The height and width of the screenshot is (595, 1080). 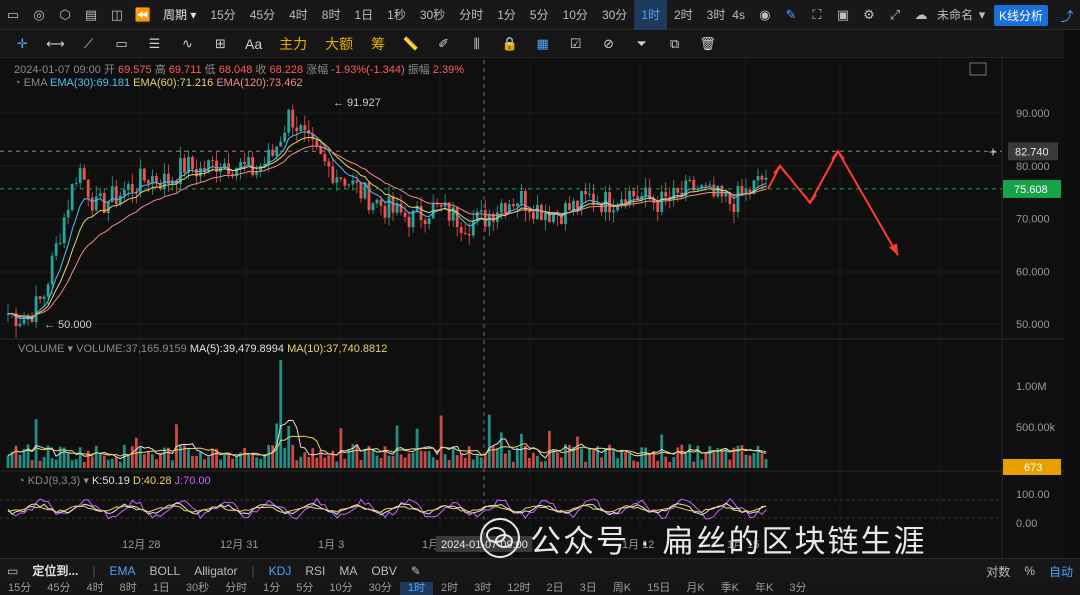 What do you see at coordinates (797, 588) in the screenshot?
I see `bottom-timeframe-22: 3分` at bounding box center [797, 588].